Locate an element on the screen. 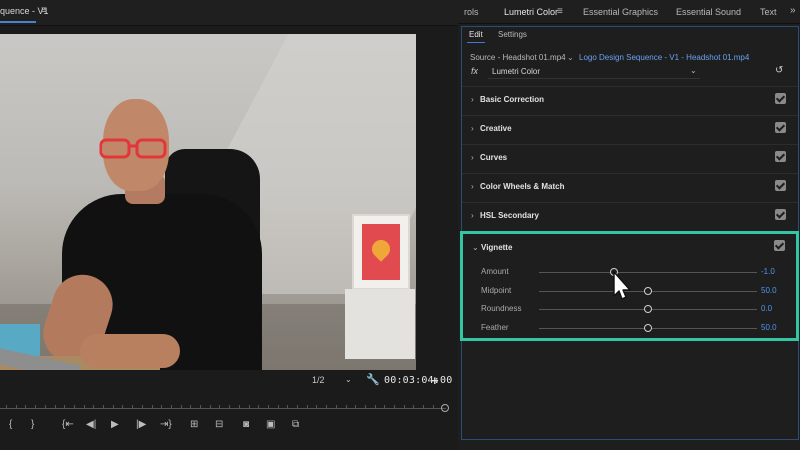 The height and width of the screenshot is (450, 800). go-to-in-icon: {⇤ is located at coordinates (68, 425).